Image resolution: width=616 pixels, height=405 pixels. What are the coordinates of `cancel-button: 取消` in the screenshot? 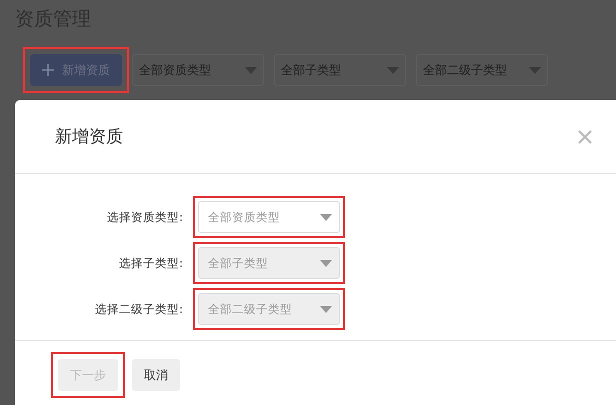 It's located at (156, 375).